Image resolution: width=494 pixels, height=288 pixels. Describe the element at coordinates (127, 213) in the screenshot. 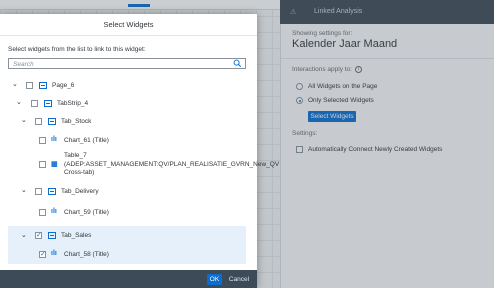

I see `tree-row-chart-59: ılı Chart_59 (Title)` at that location.